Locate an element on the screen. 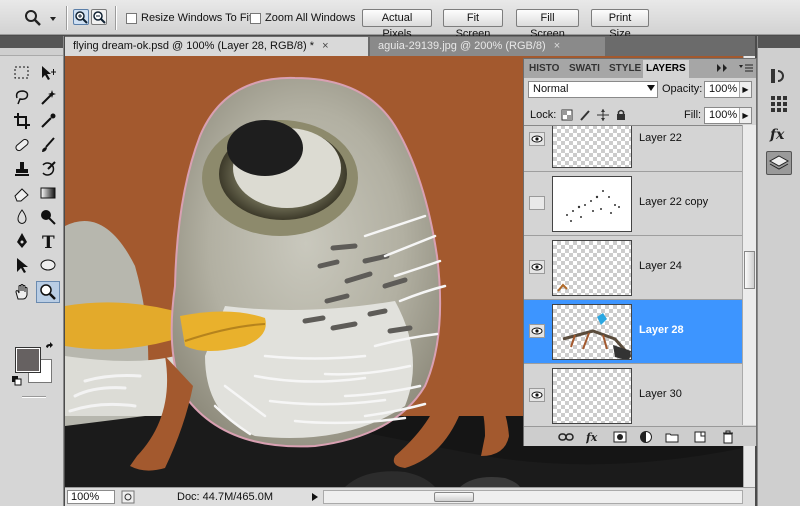 The width and height of the screenshot is (800, 506). magic-wand-tool is located at coordinates (48, 97).